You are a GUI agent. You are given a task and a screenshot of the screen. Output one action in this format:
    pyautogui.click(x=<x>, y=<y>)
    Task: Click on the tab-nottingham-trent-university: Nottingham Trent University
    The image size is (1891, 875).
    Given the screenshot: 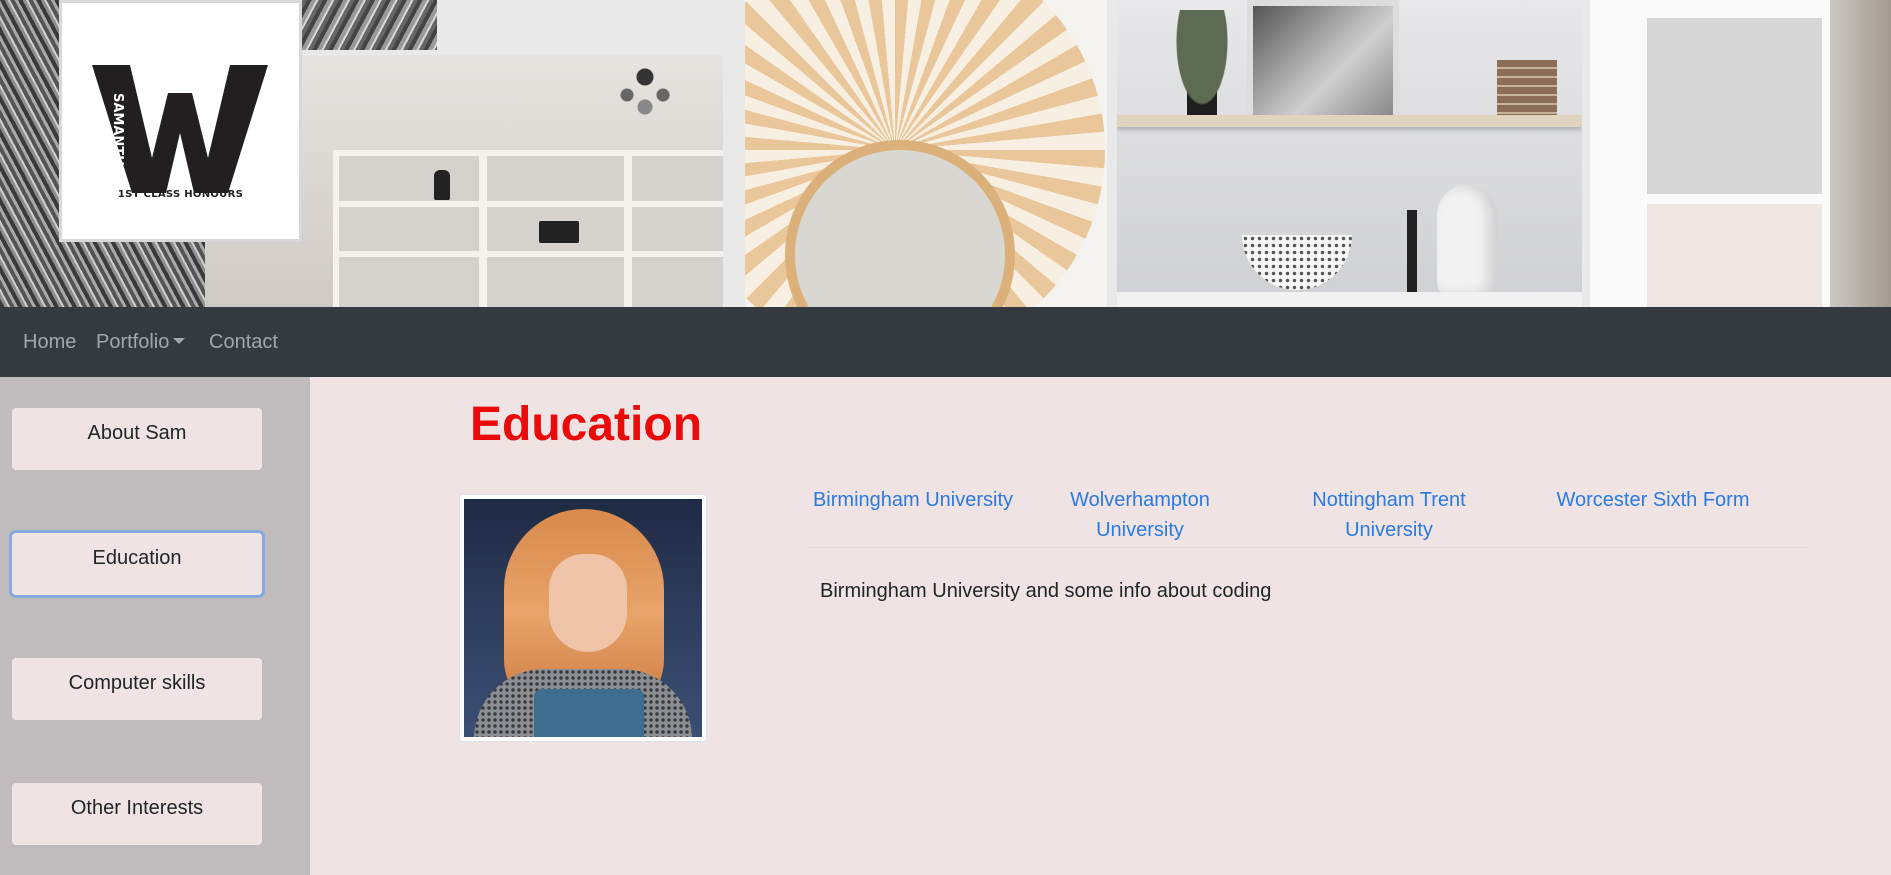 What is the action you would take?
    pyautogui.click(x=1389, y=515)
    